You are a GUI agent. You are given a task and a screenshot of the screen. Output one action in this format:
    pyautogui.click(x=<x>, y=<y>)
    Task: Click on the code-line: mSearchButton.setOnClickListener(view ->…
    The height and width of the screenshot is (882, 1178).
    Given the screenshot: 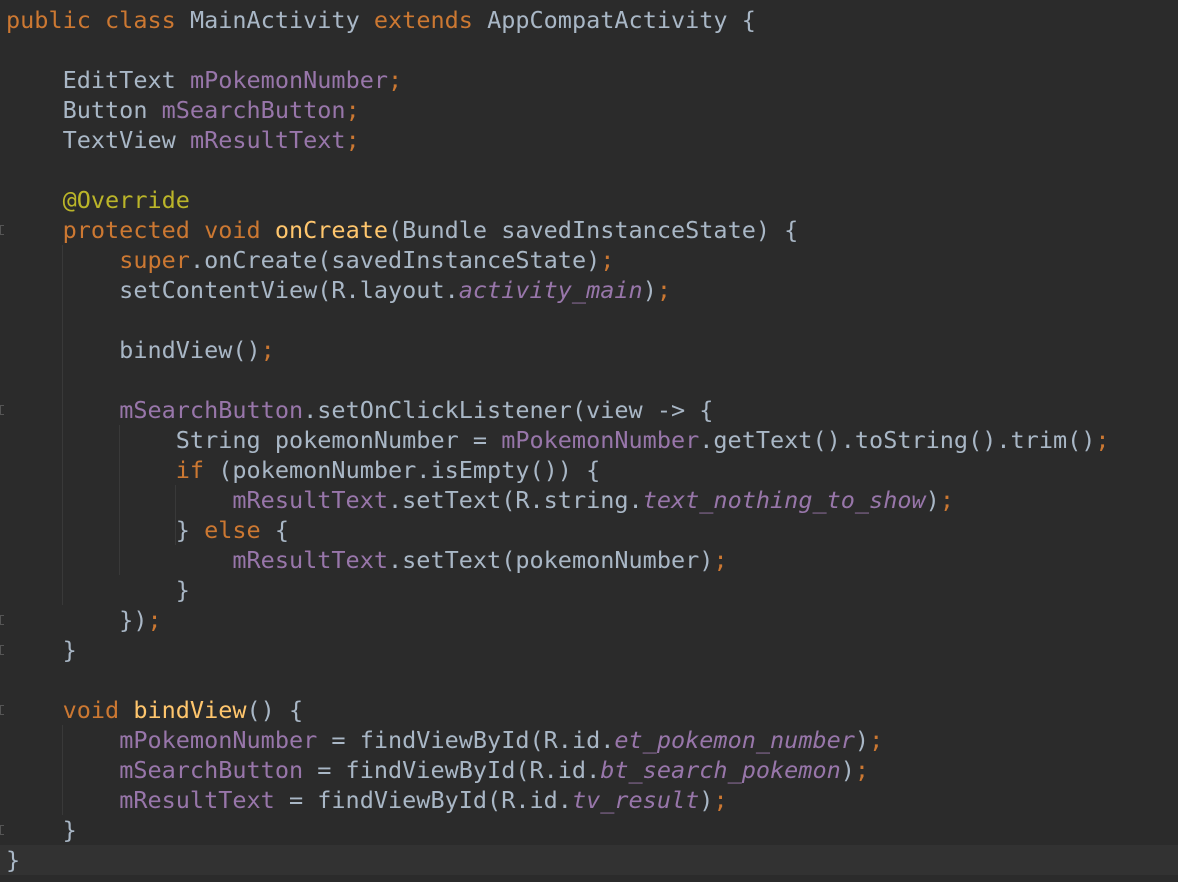 What is the action you would take?
    pyautogui.click(x=589, y=410)
    